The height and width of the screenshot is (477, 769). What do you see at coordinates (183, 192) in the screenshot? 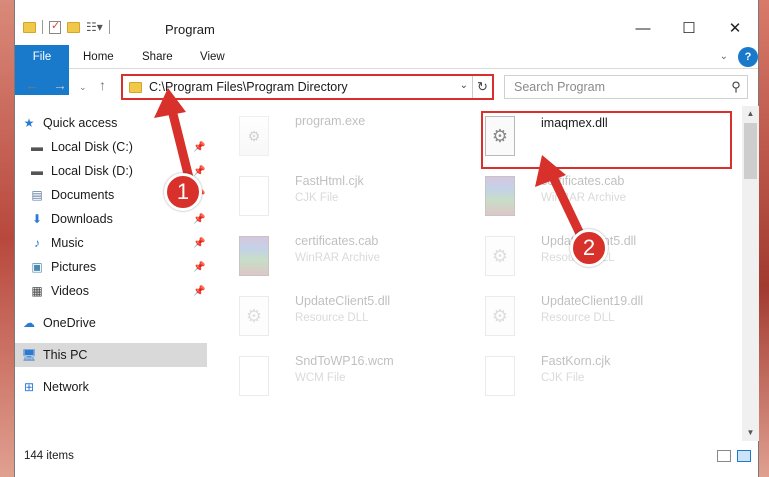
I see `step-1-badge: 1` at bounding box center [183, 192].